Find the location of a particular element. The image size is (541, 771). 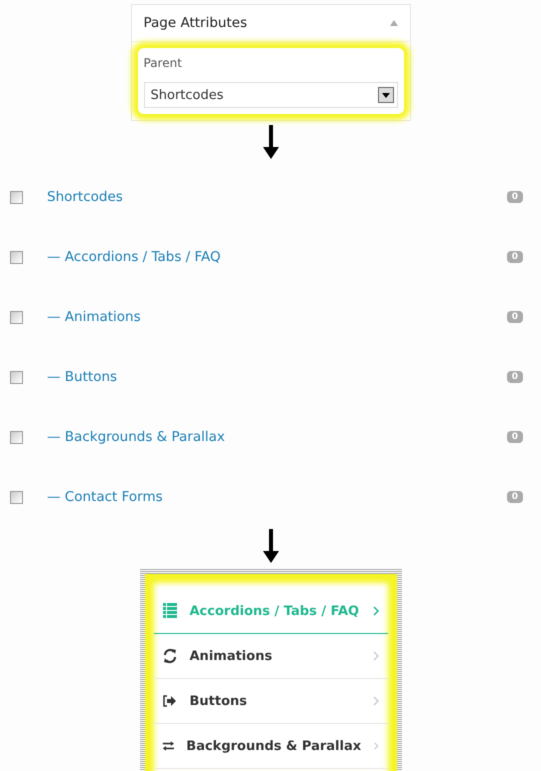

page-title-link: — Animations is located at coordinates (277, 317).